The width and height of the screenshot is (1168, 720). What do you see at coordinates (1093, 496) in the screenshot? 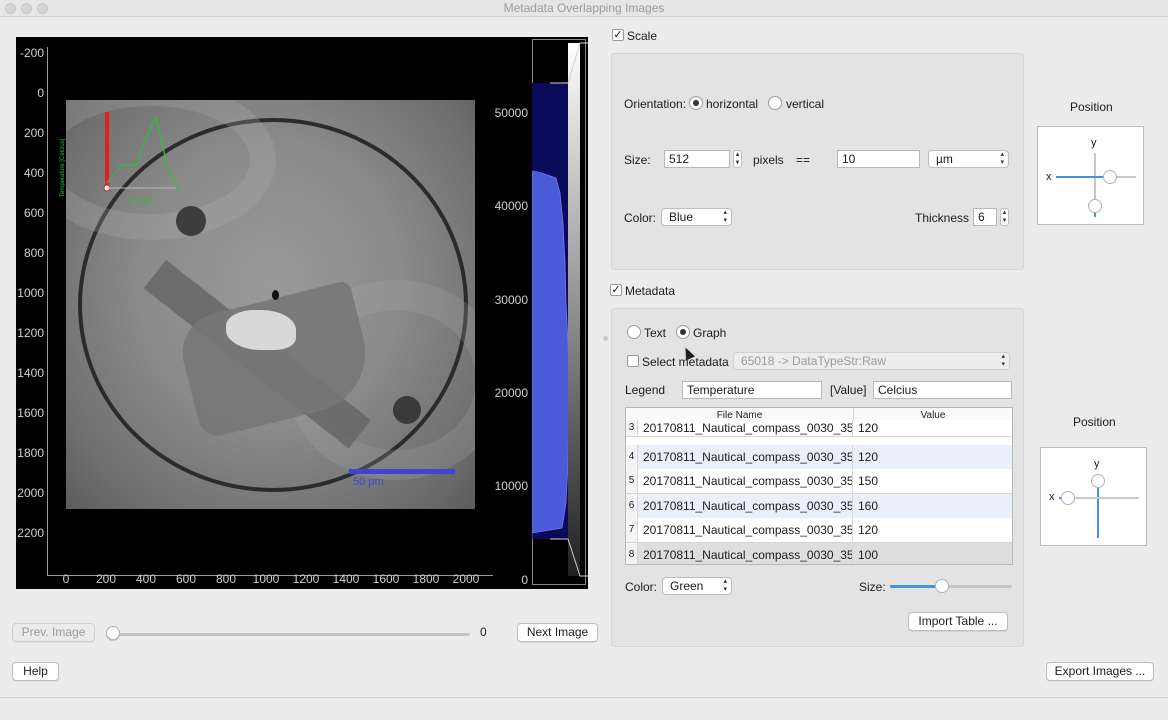
I see `metadata-position-pad: y x` at bounding box center [1093, 496].